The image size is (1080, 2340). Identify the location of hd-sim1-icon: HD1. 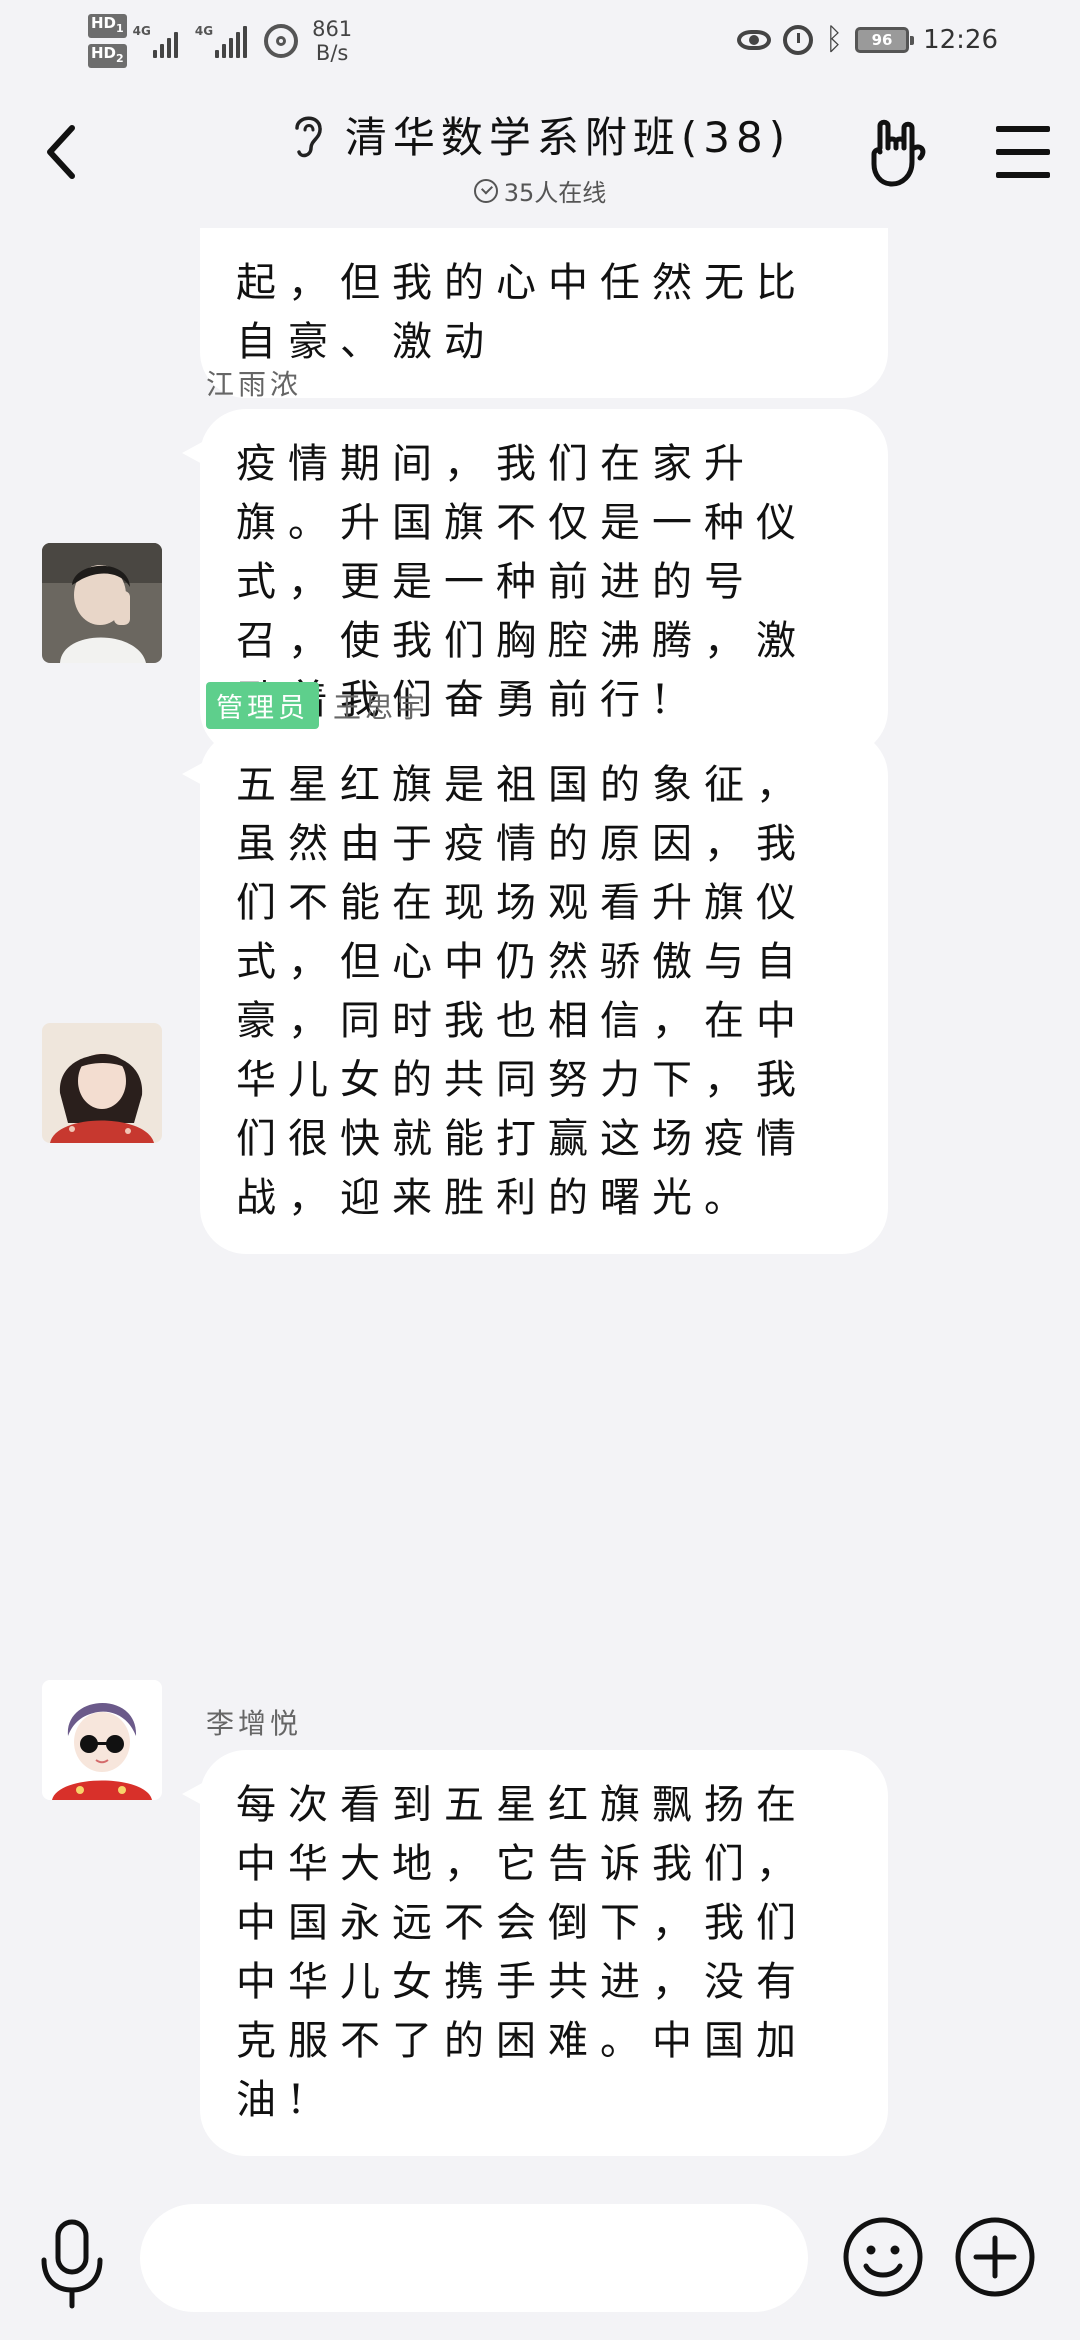
(107, 26).